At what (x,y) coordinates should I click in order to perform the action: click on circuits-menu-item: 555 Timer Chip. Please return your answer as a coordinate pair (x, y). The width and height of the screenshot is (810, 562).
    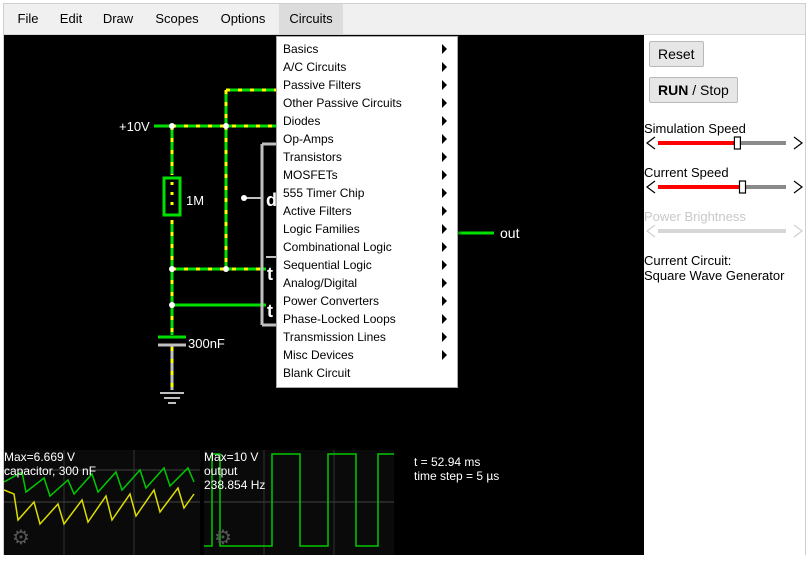
    Looking at the image, I should click on (368, 193).